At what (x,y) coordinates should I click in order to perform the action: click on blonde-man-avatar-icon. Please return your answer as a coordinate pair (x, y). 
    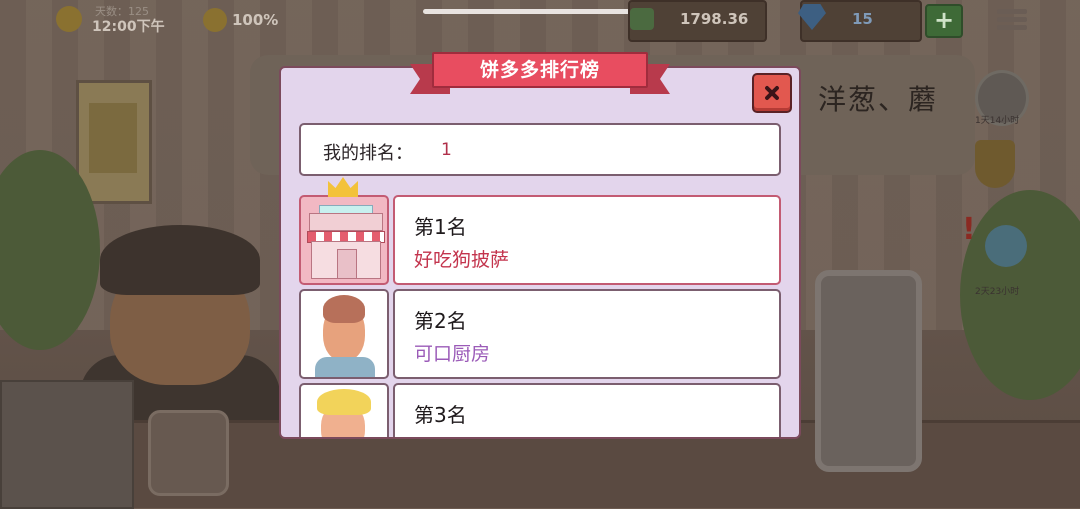
    Looking at the image, I should click on (344, 410).